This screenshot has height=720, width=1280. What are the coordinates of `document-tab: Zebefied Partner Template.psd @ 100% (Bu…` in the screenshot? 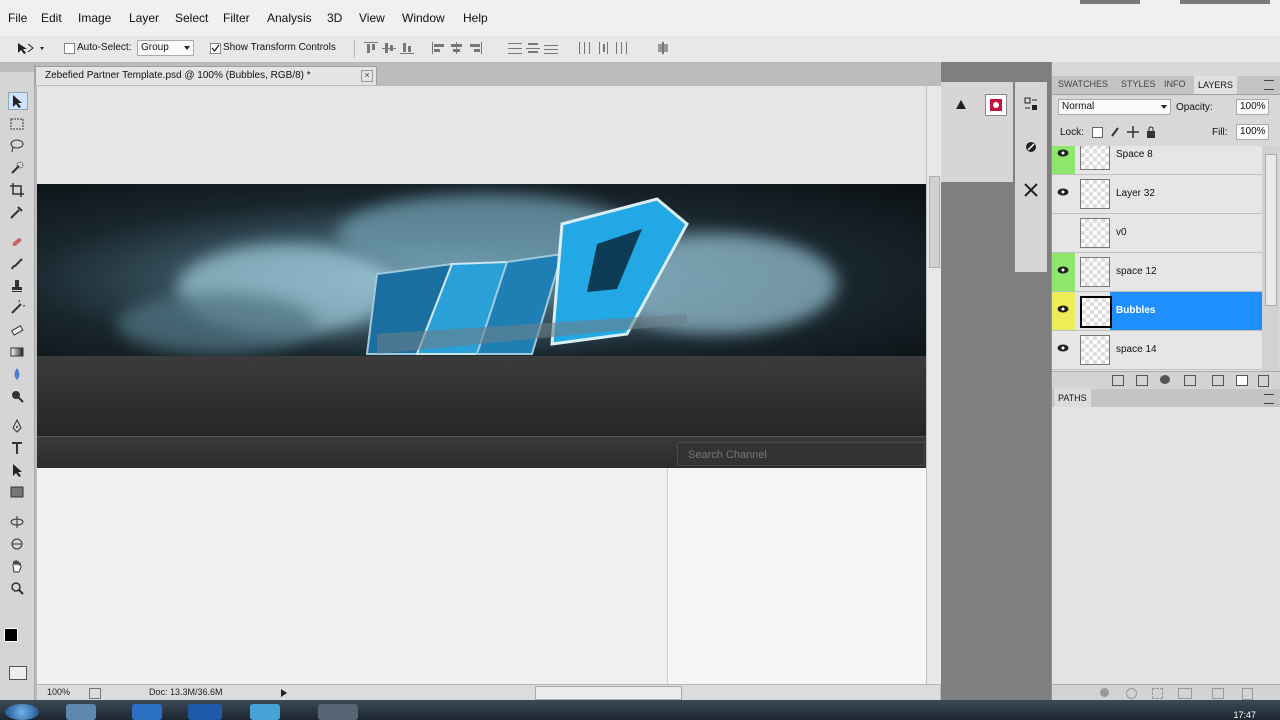 It's located at (206, 75).